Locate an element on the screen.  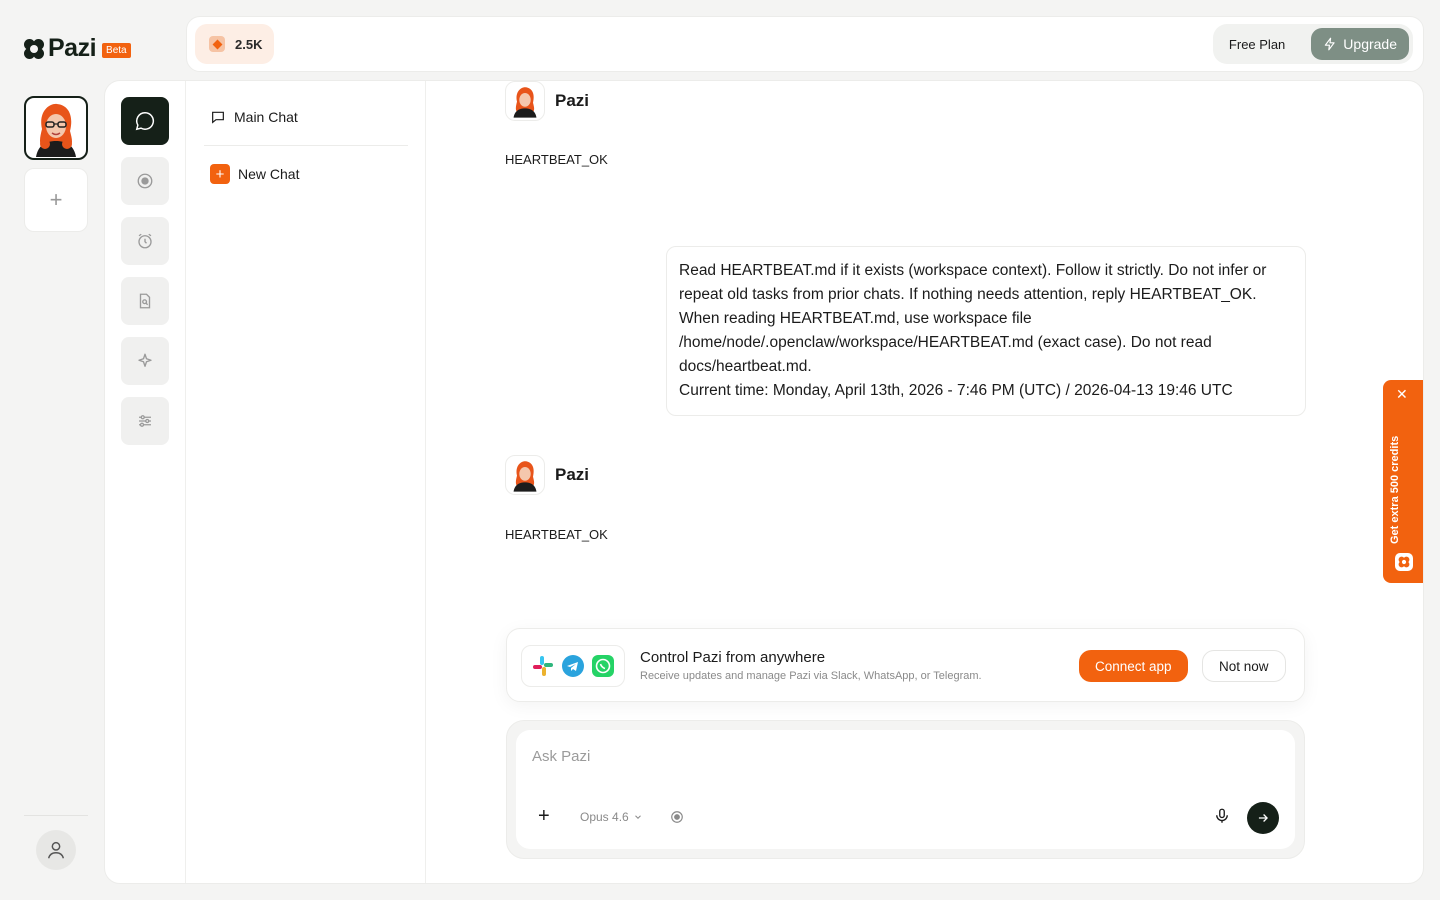
slack-icon is located at coordinates (543, 666).